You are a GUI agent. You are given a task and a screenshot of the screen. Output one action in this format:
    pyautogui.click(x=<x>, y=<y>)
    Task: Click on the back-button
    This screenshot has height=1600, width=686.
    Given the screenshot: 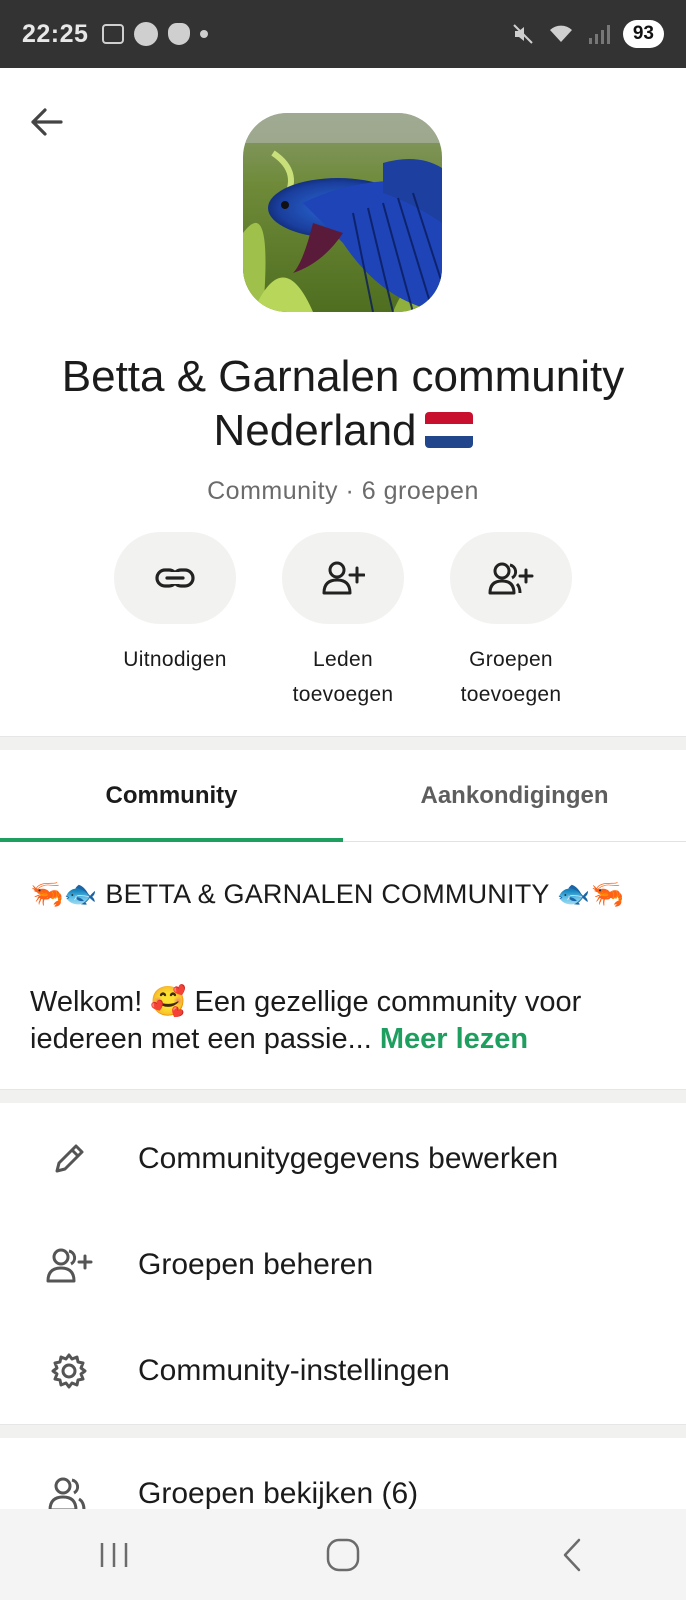 What is the action you would take?
    pyautogui.click(x=46, y=122)
    